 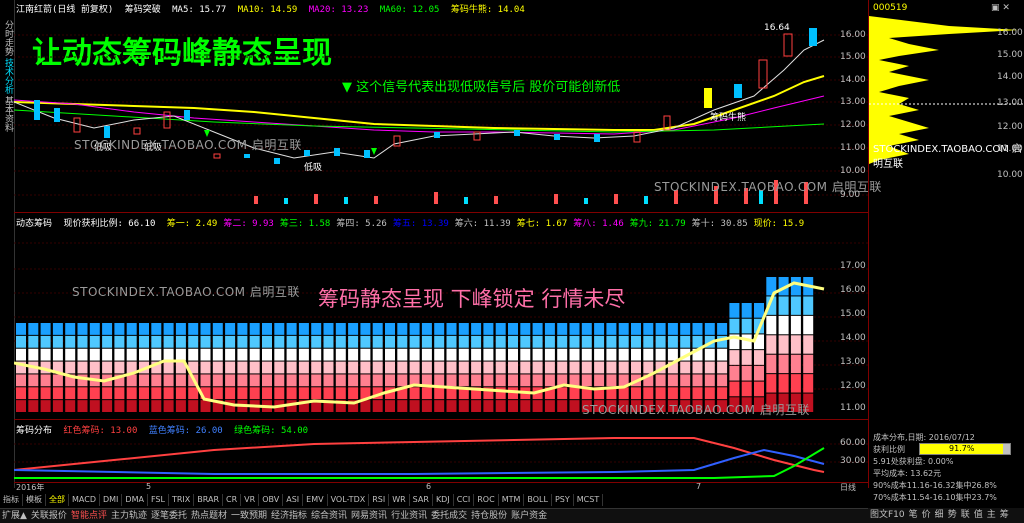 I want to click on right-foot-tab-3: 细, so click(x=939, y=515).